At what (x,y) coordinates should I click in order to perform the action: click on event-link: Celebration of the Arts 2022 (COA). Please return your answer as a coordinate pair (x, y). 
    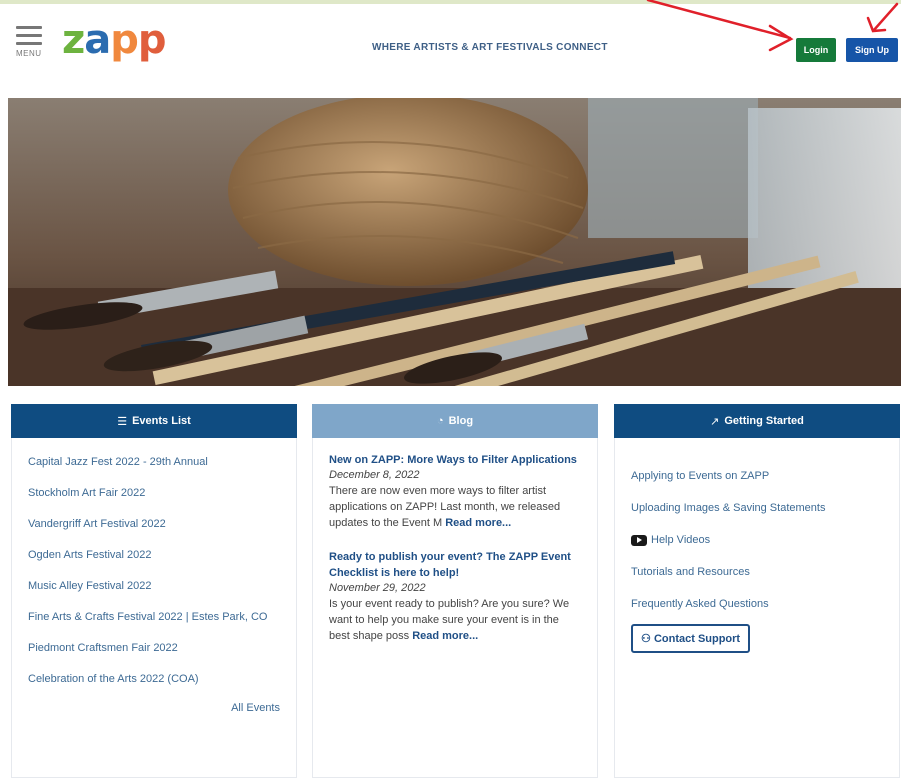
    Looking at the image, I should click on (154, 679).